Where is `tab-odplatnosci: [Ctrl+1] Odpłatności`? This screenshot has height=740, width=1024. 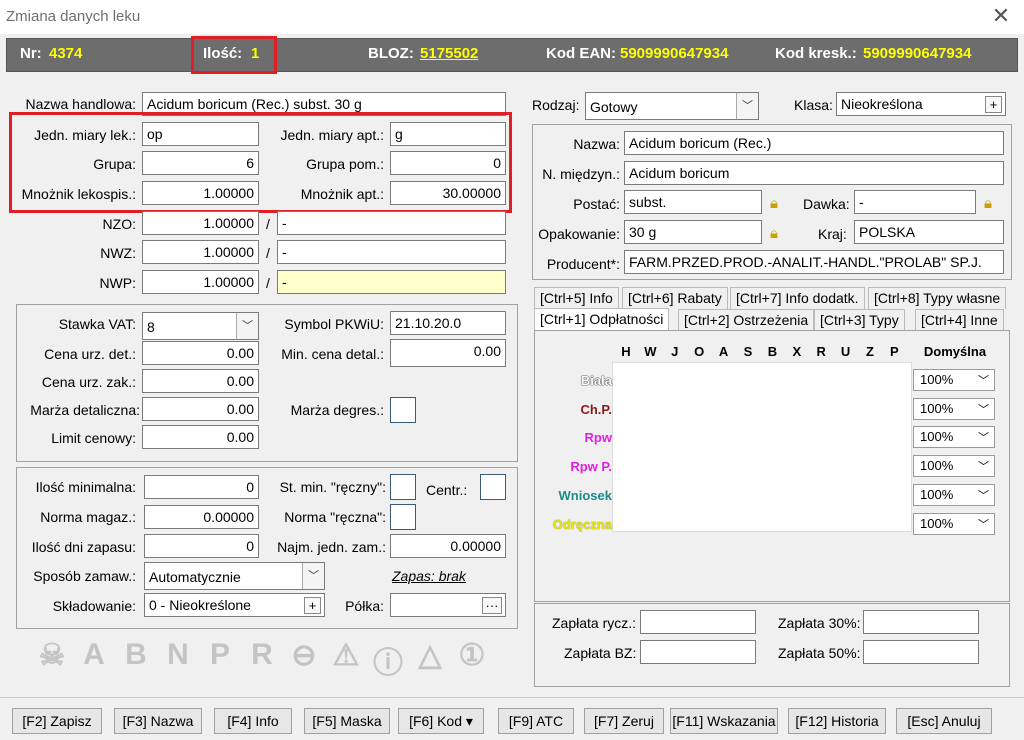 tab-odplatnosci: [Ctrl+1] Odpłatności is located at coordinates (602, 319).